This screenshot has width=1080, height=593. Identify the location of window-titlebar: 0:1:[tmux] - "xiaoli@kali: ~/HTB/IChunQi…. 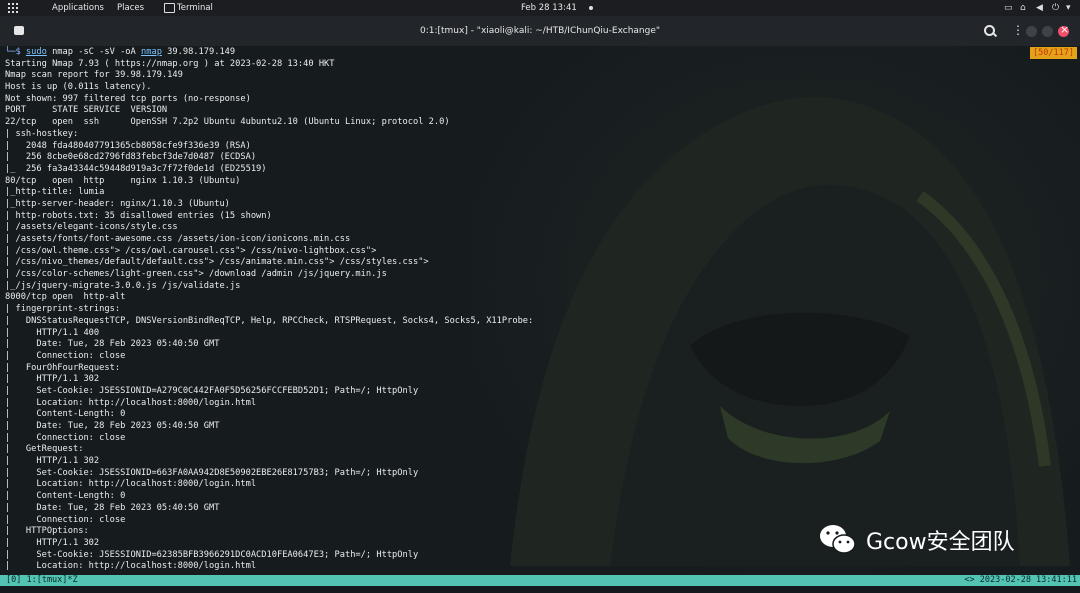
(540, 31).